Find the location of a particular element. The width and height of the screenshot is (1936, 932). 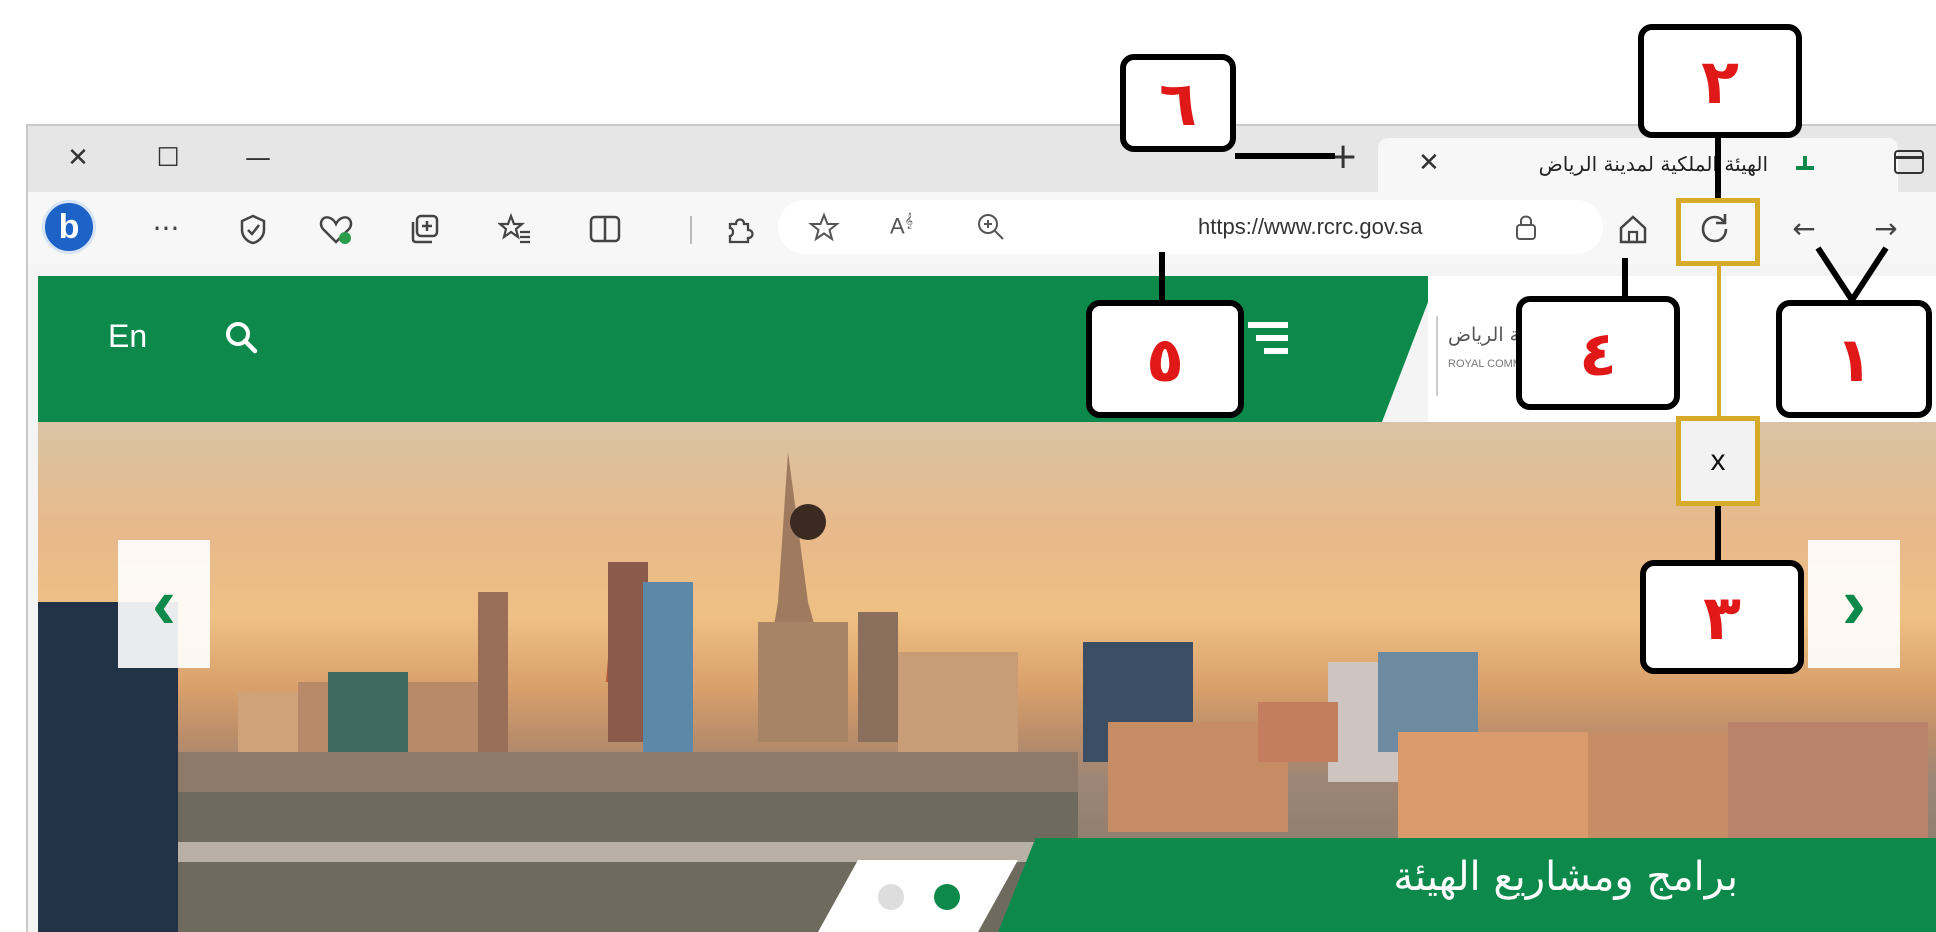

callout-2: ٢ is located at coordinates (1720, 81).